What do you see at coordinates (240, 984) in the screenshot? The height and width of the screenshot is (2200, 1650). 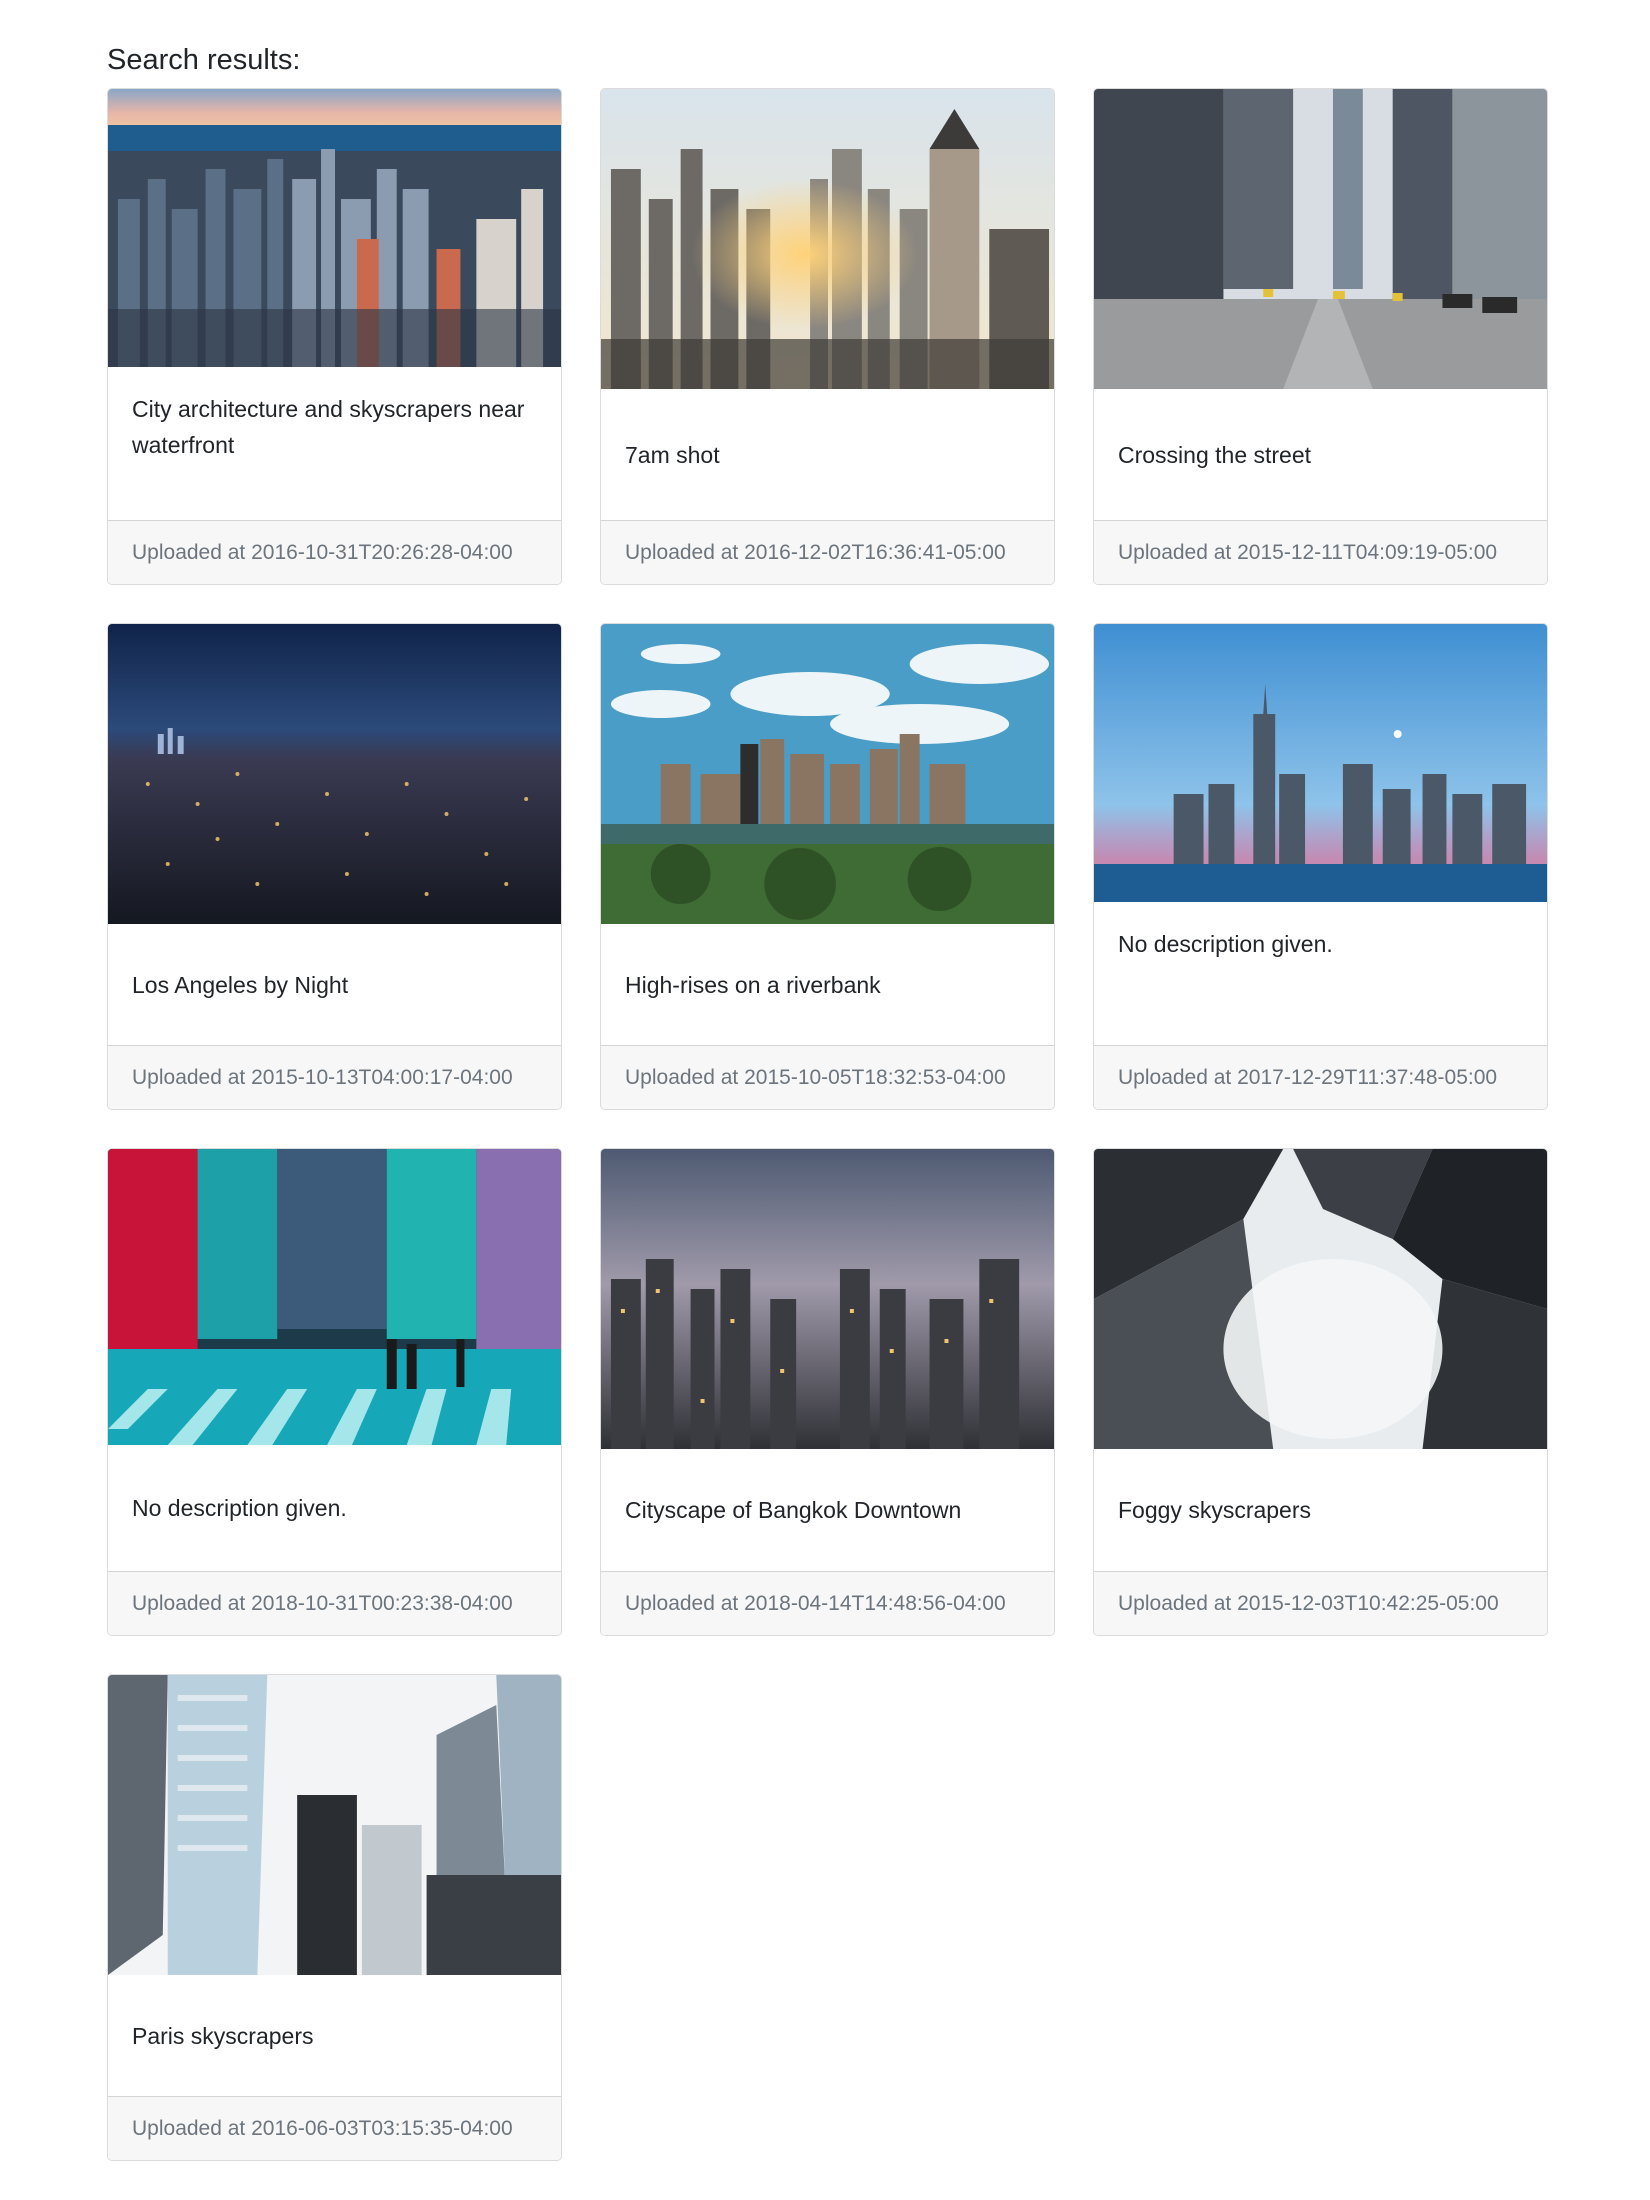 I see `result-description: Los Angeles by Night` at bounding box center [240, 984].